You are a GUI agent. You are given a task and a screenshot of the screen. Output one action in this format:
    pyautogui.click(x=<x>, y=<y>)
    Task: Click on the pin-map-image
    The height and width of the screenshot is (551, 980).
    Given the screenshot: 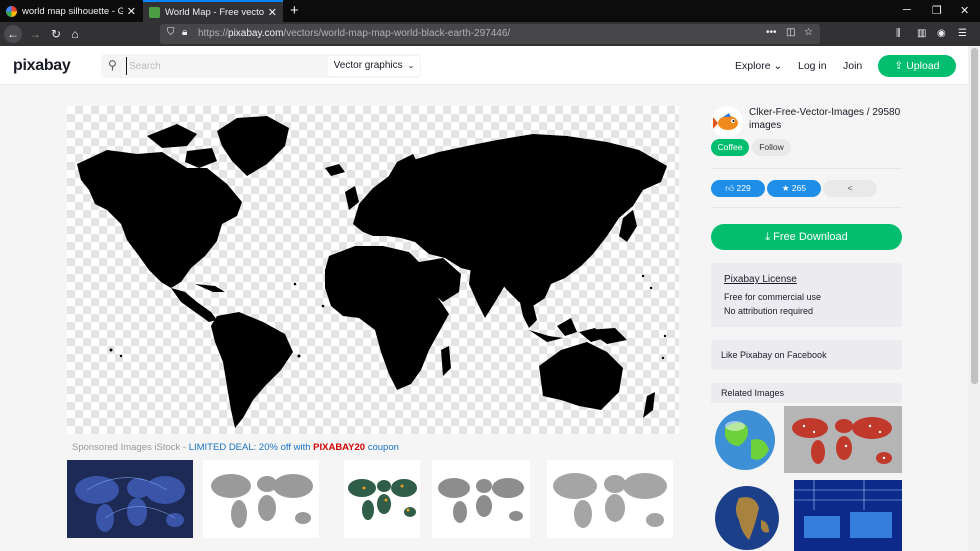 What is the action you would take?
    pyautogui.click(x=842, y=440)
    